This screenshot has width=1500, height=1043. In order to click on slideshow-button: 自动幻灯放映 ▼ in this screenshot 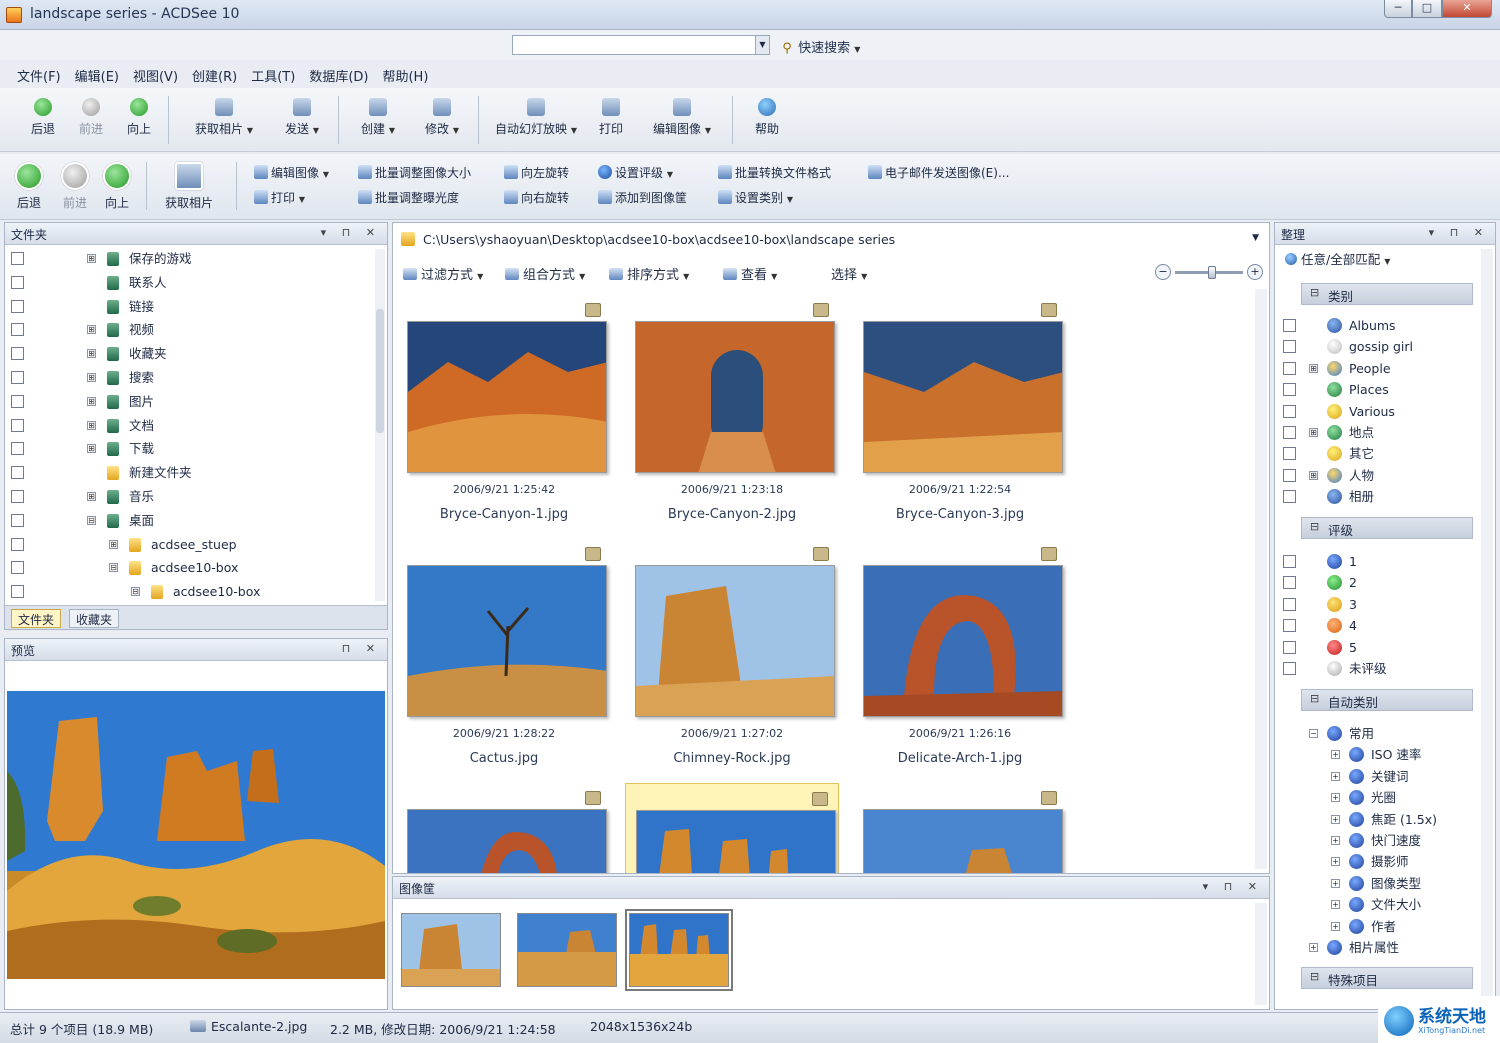, I will do `click(536, 117)`.